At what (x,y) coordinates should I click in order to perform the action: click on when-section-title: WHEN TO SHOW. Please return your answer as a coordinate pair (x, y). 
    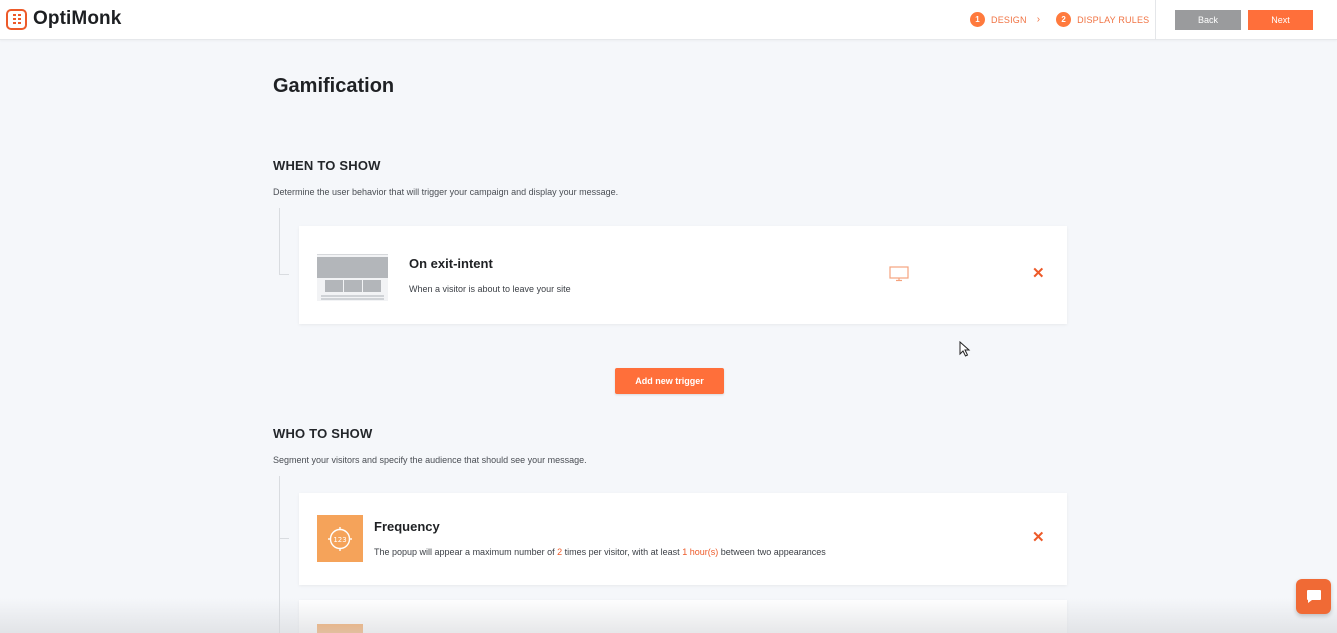
    Looking at the image, I should click on (327, 165).